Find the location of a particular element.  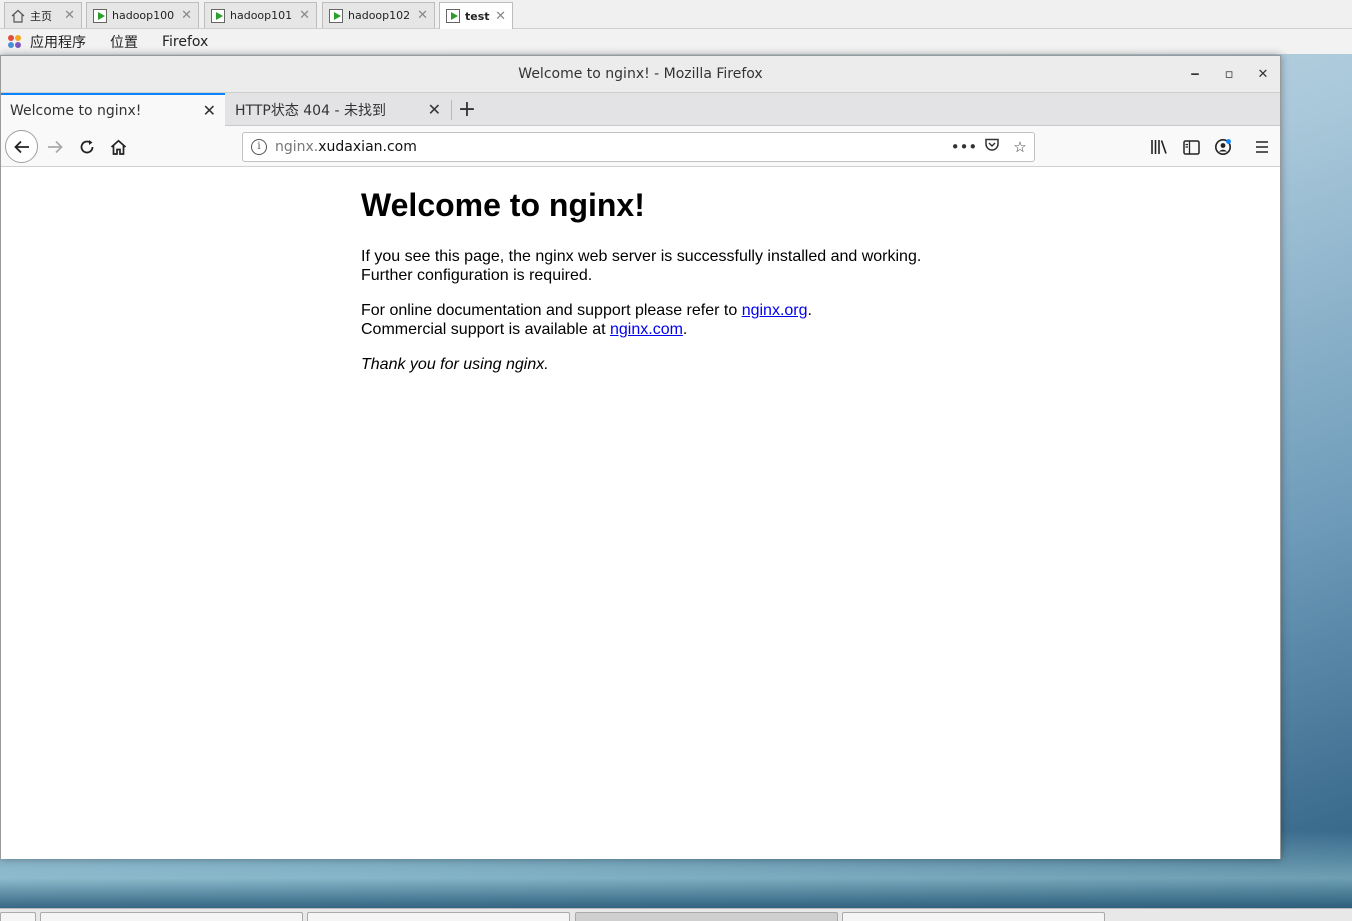

paragraph-text: Further configuration is required. is located at coordinates (477, 275).